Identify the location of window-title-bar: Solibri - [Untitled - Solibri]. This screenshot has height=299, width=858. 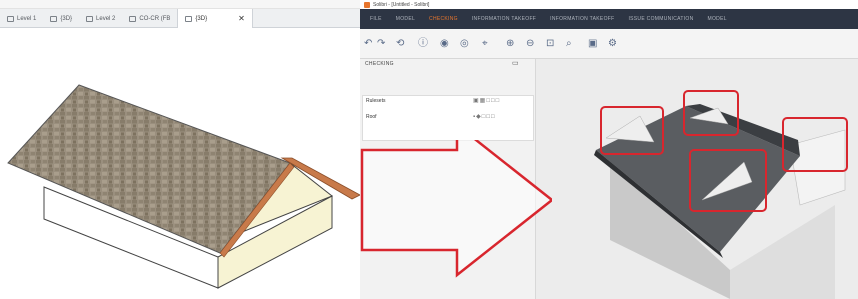
(609, 4).